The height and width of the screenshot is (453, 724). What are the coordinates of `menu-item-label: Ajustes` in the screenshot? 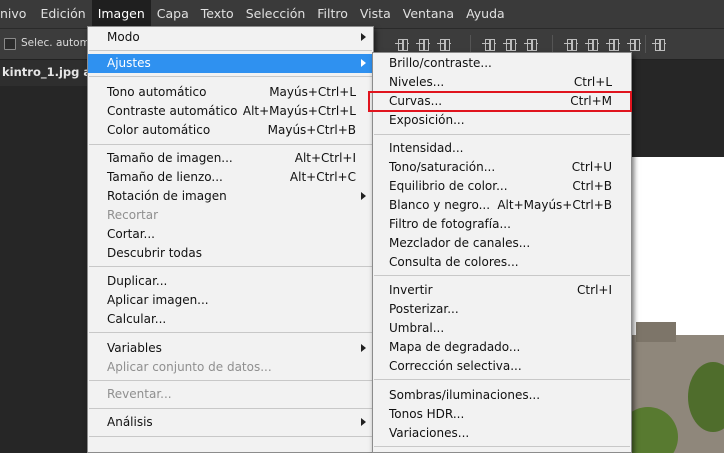 It's located at (129, 63).